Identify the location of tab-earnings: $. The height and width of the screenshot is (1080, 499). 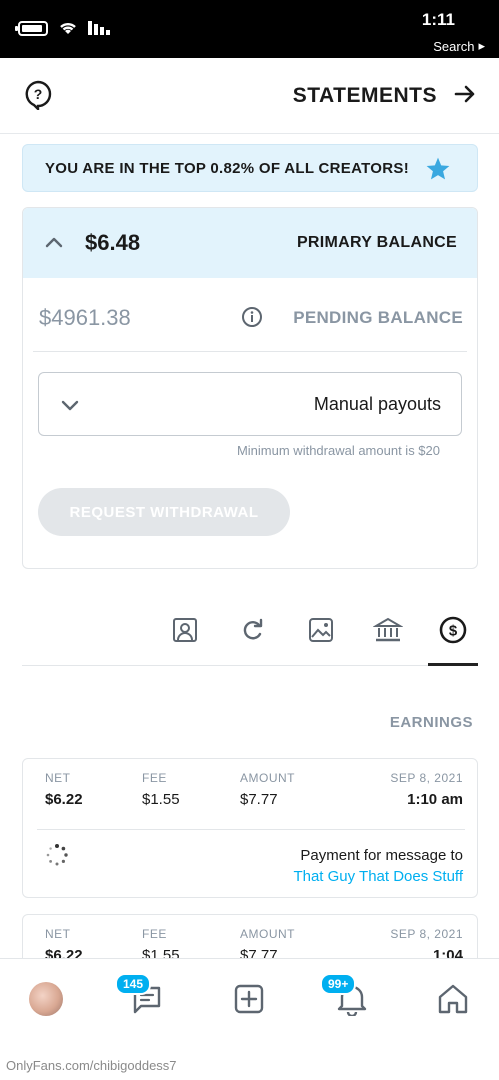
(453, 638).